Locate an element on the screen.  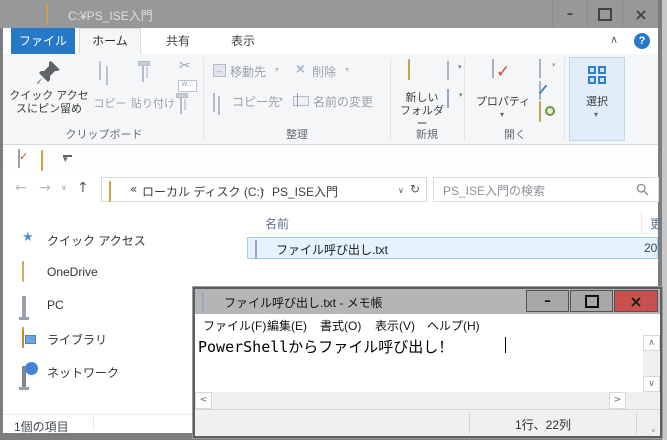
onedrive-icon is located at coordinates (23, 272).